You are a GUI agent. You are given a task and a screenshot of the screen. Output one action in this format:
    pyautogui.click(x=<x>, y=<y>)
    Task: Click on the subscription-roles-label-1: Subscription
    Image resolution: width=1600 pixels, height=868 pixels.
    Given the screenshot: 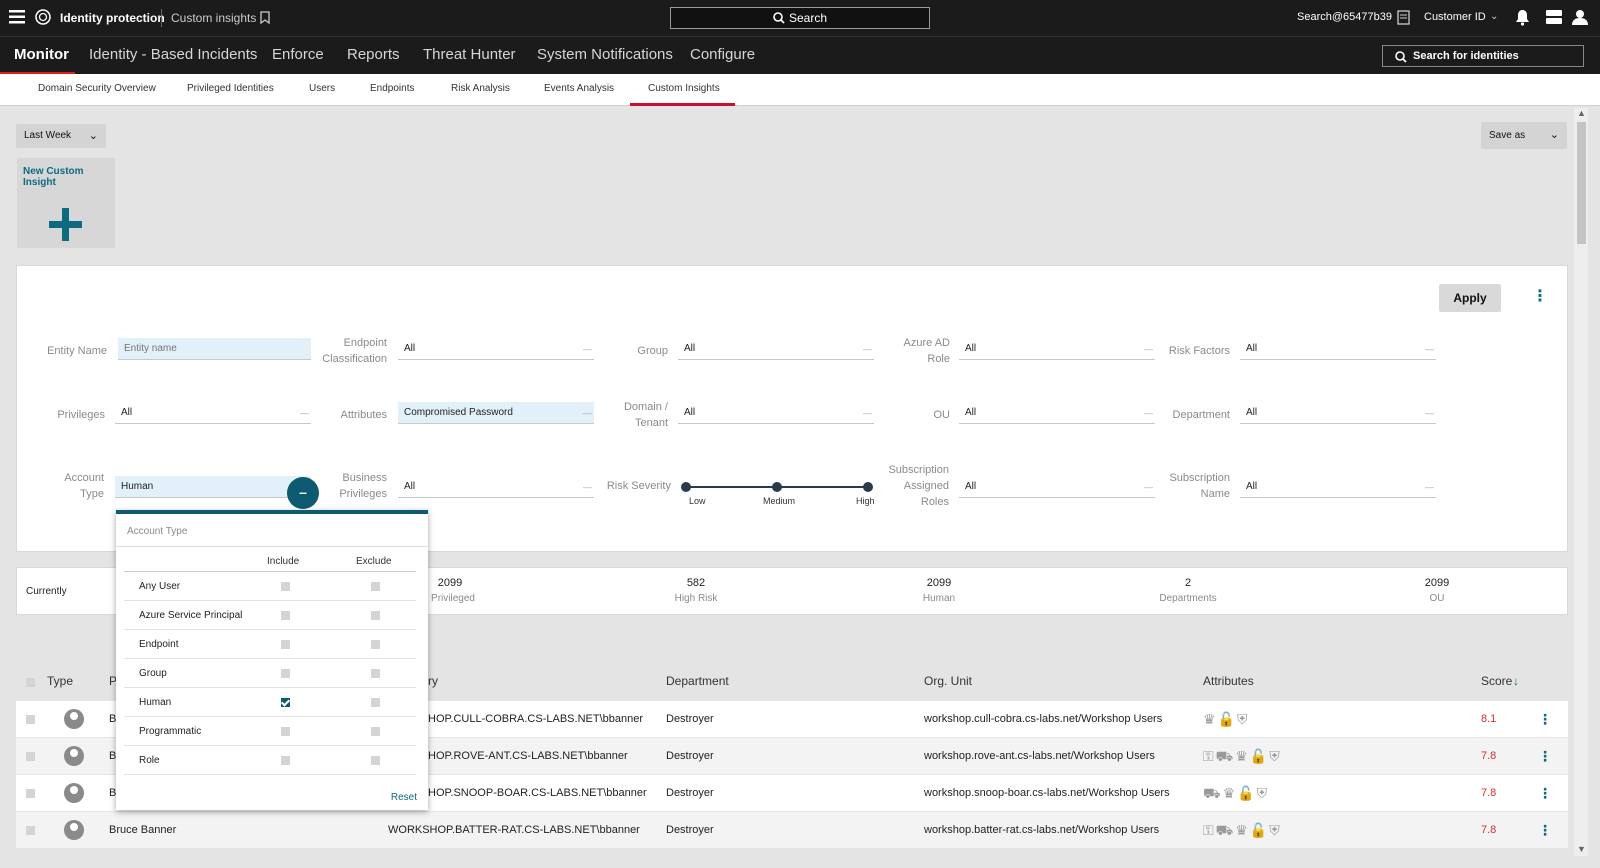 What is the action you would take?
    pyautogui.click(x=918, y=470)
    